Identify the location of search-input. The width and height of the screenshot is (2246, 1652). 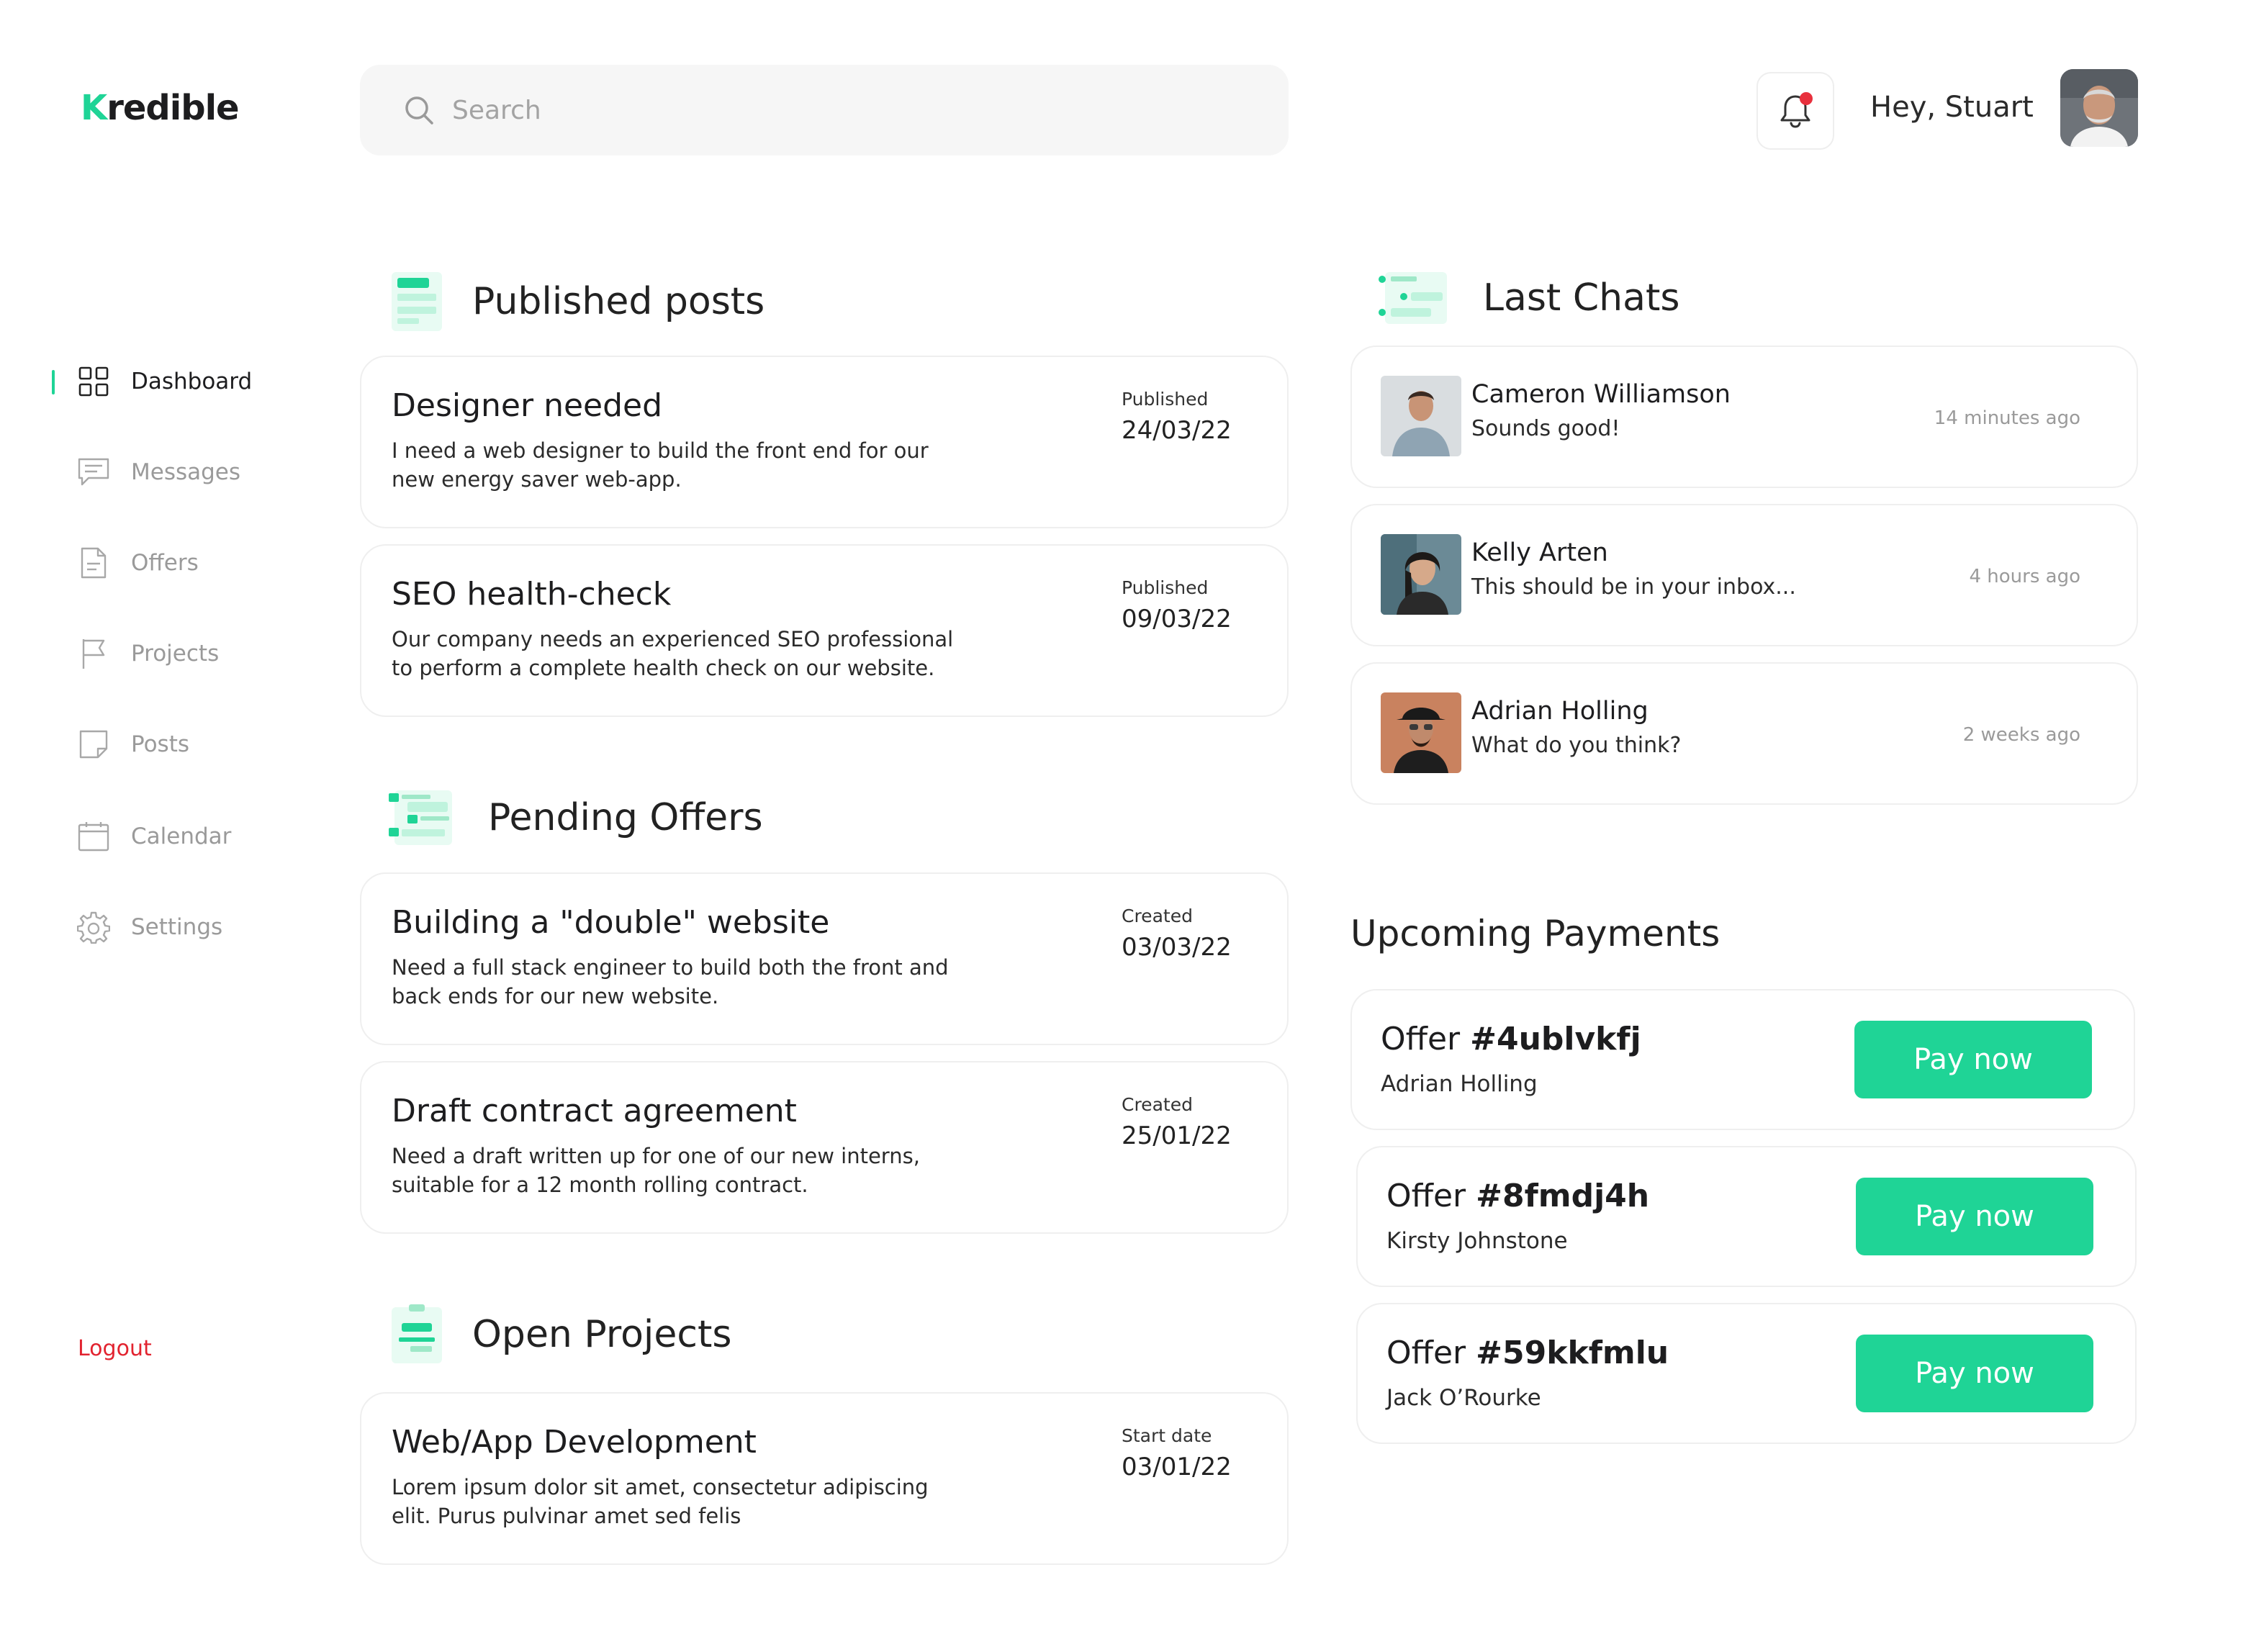
(776, 110).